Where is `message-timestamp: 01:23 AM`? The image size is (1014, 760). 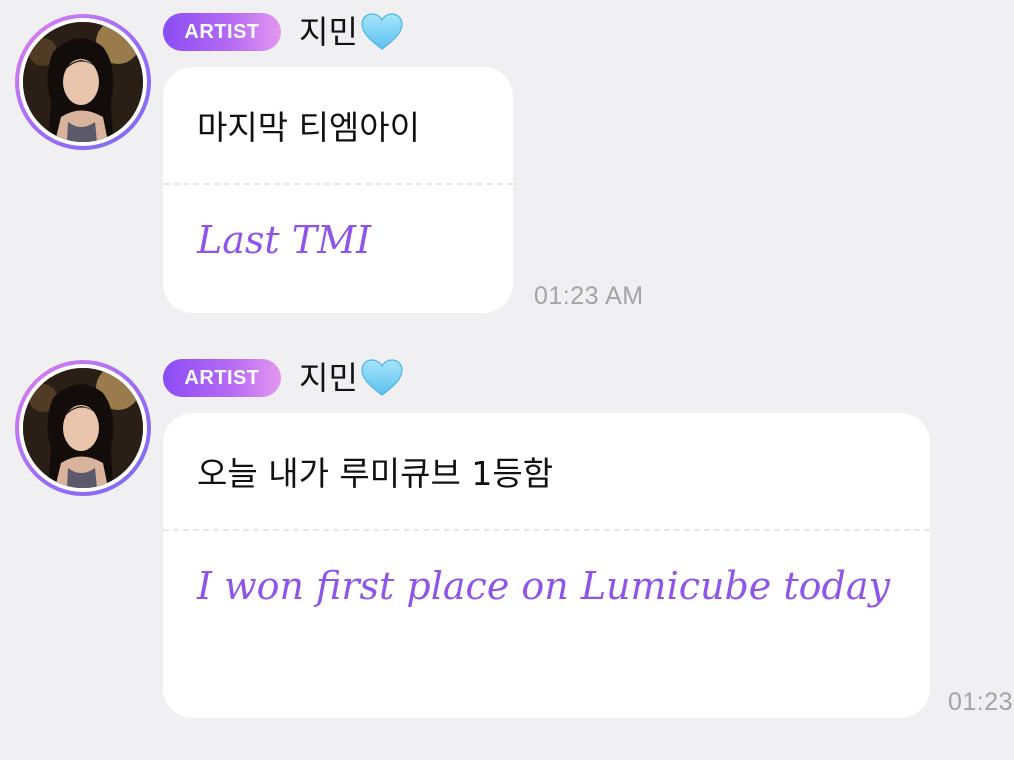 message-timestamp: 01:23 AM is located at coordinates (589, 296).